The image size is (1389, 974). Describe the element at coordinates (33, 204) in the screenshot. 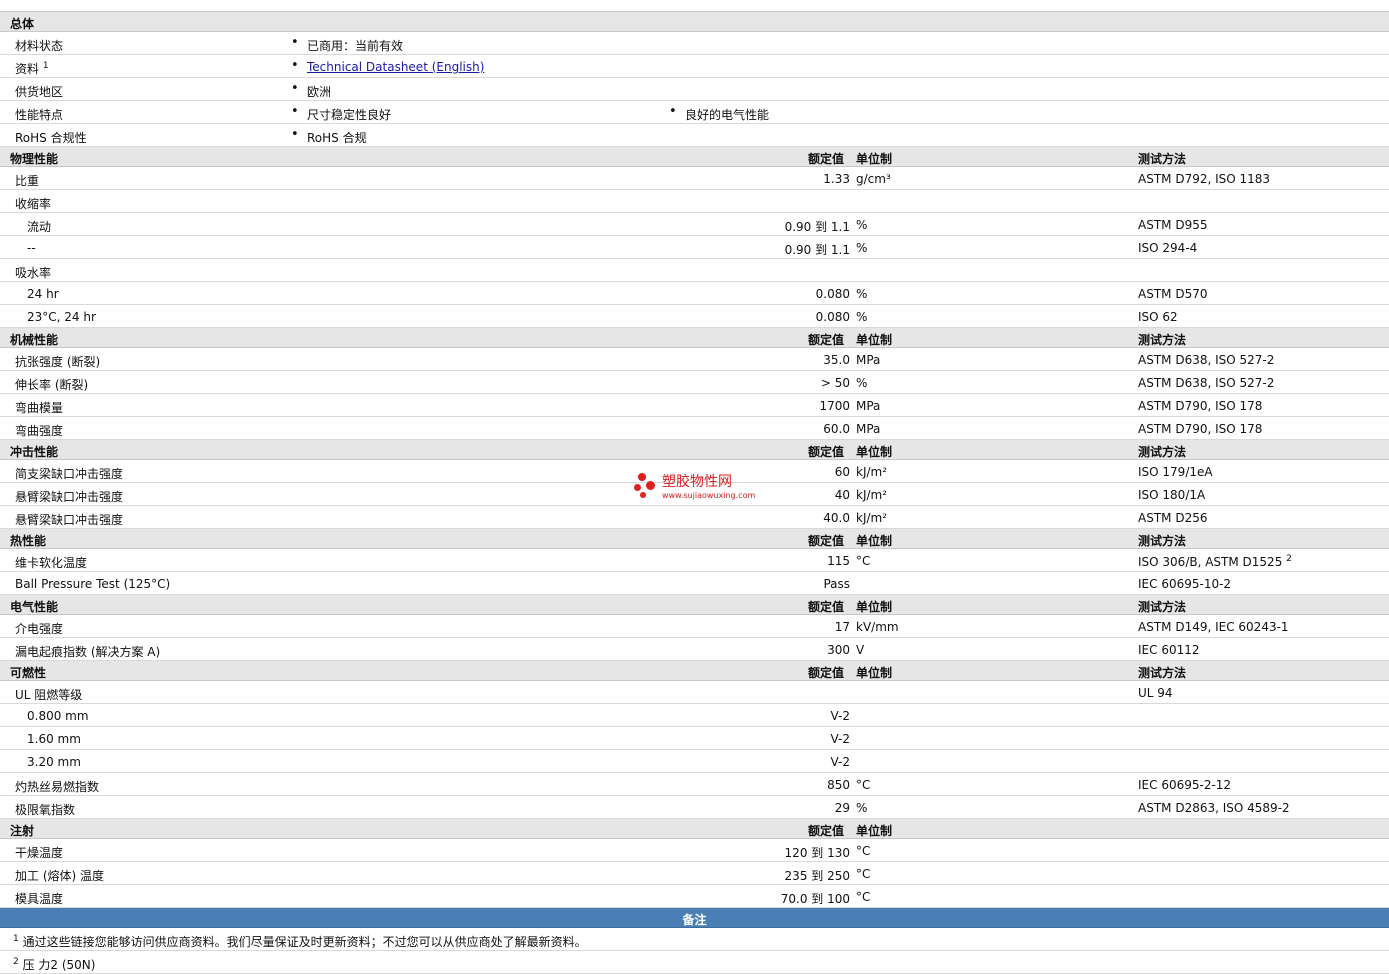

I see `property-label: 收缩率` at that location.